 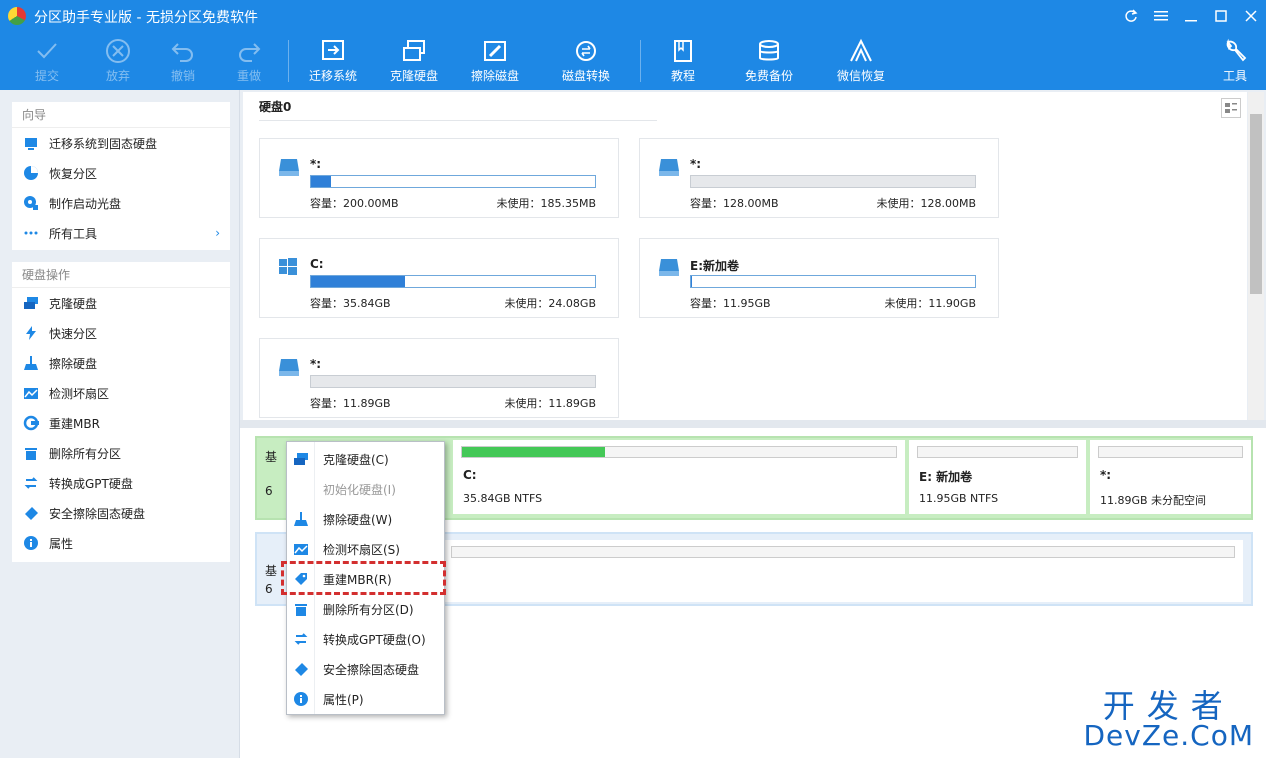 I want to click on sidebar-item-boot-disc: 制作启动光盘, so click(x=121, y=203).